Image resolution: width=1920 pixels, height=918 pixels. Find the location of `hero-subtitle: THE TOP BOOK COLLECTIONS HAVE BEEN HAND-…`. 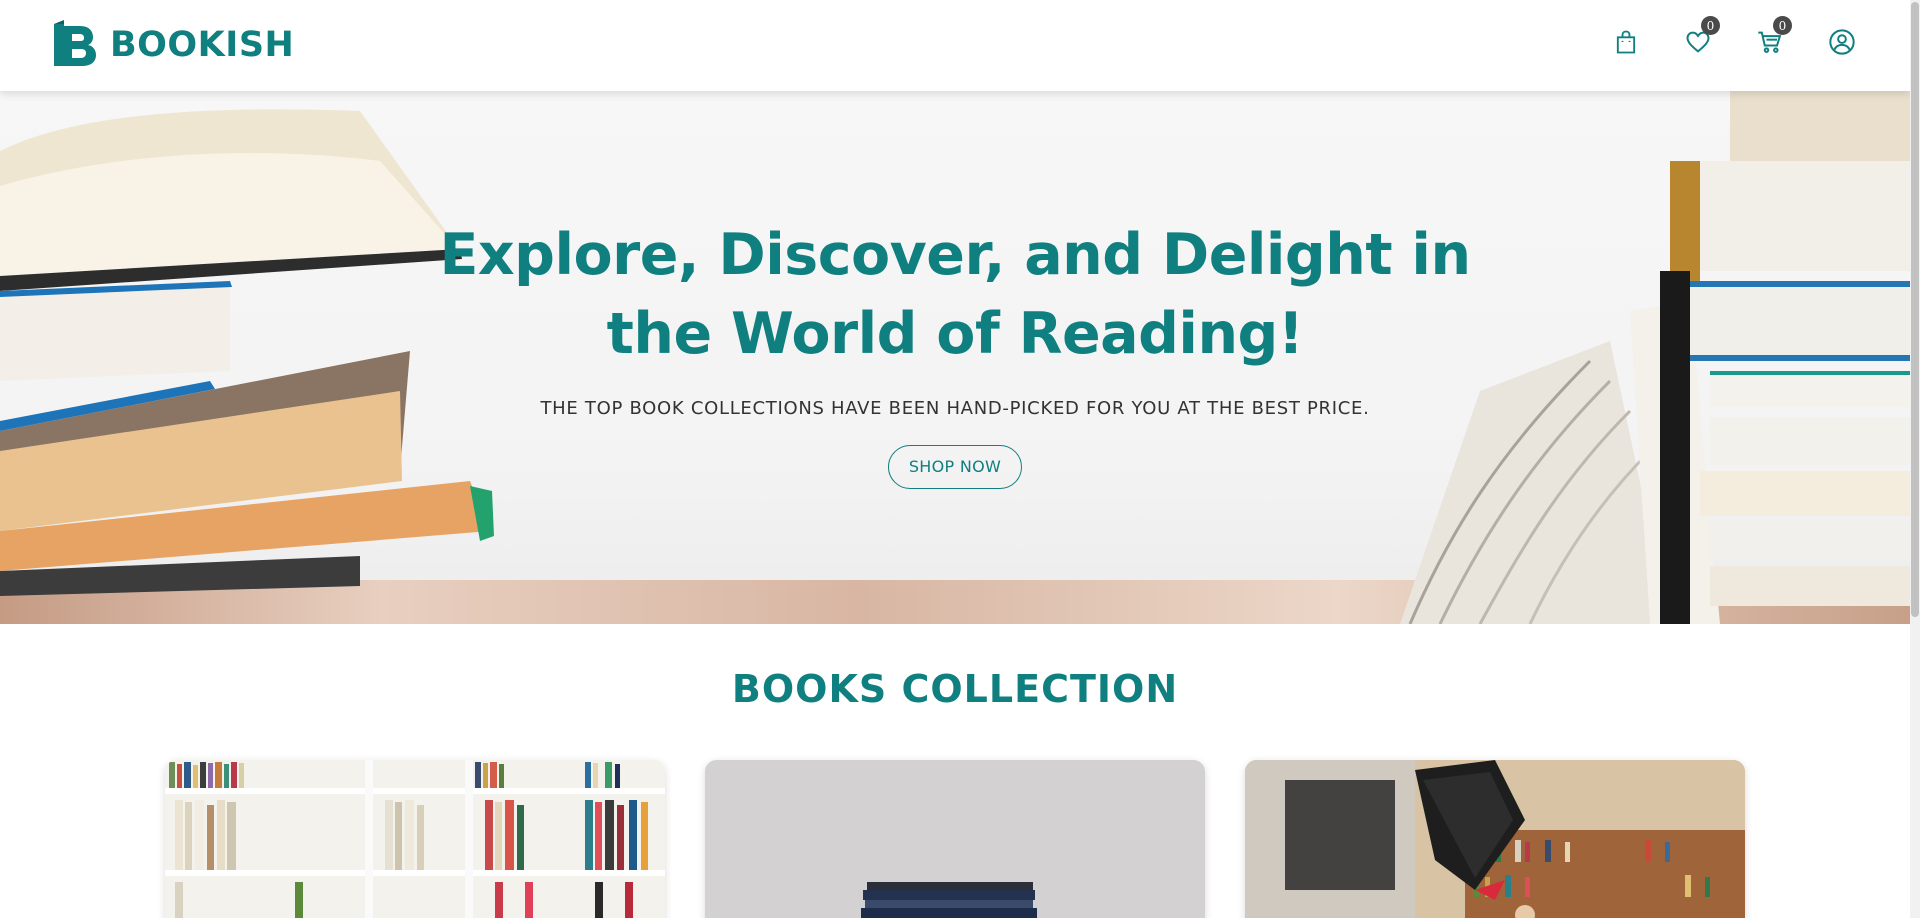

hero-subtitle: THE TOP BOOK COLLECTIONS HAVE BEEN HAND-… is located at coordinates (955, 408).